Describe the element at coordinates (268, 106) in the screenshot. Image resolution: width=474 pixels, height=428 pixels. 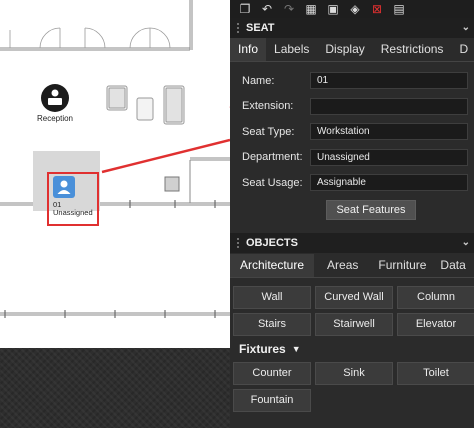
I see `extension-label: Extension:` at that location.